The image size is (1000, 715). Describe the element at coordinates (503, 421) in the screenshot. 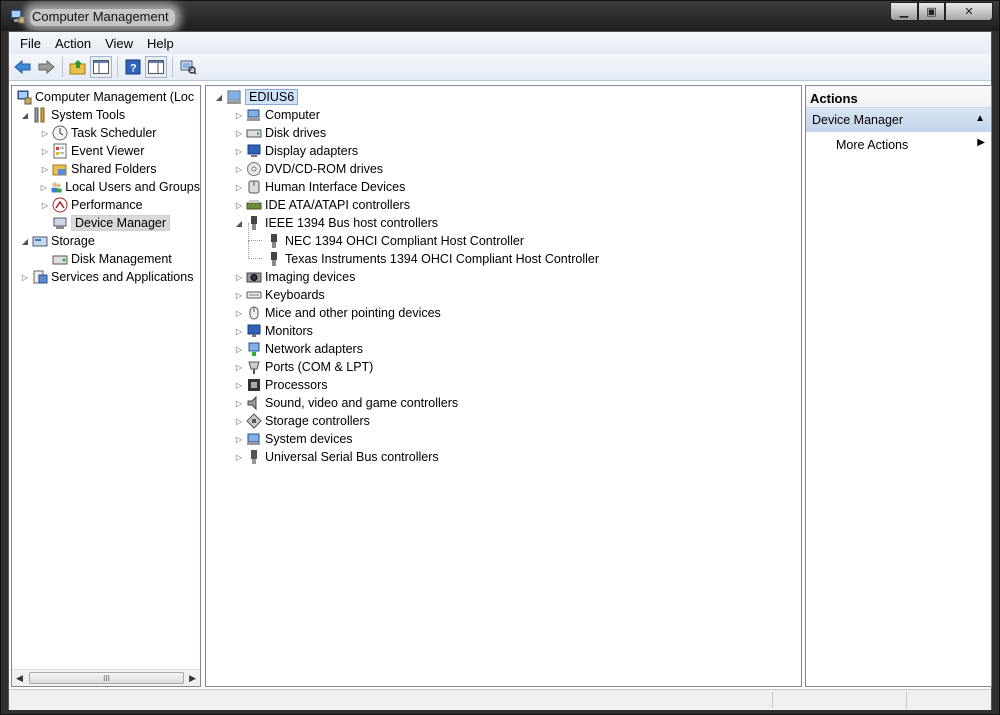

I see `device-category-storage-controllers: ▷ Storage controllers` at that location.